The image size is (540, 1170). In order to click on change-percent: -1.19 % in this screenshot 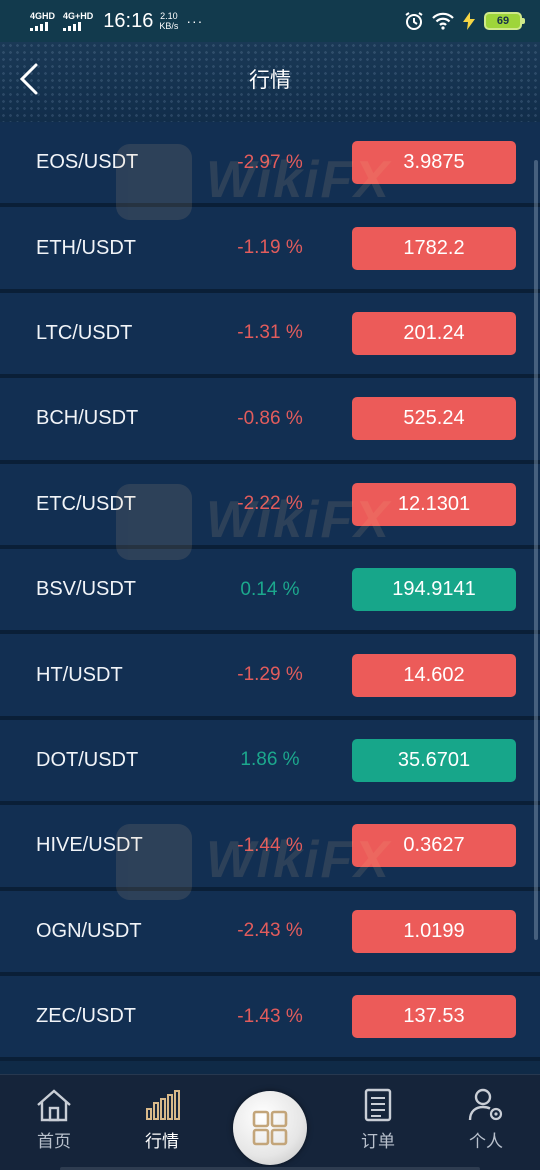, I will do `click(270, 248)`.